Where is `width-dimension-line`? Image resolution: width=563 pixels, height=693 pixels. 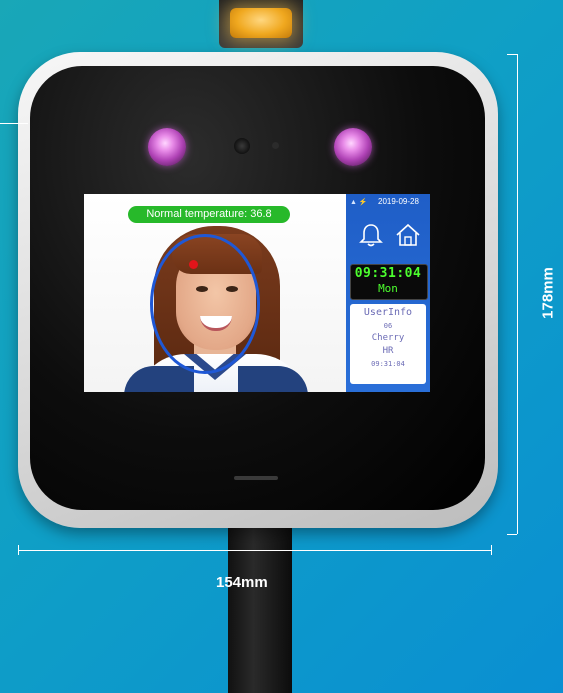
width-dimension-line is located at coordinates (255, 550).